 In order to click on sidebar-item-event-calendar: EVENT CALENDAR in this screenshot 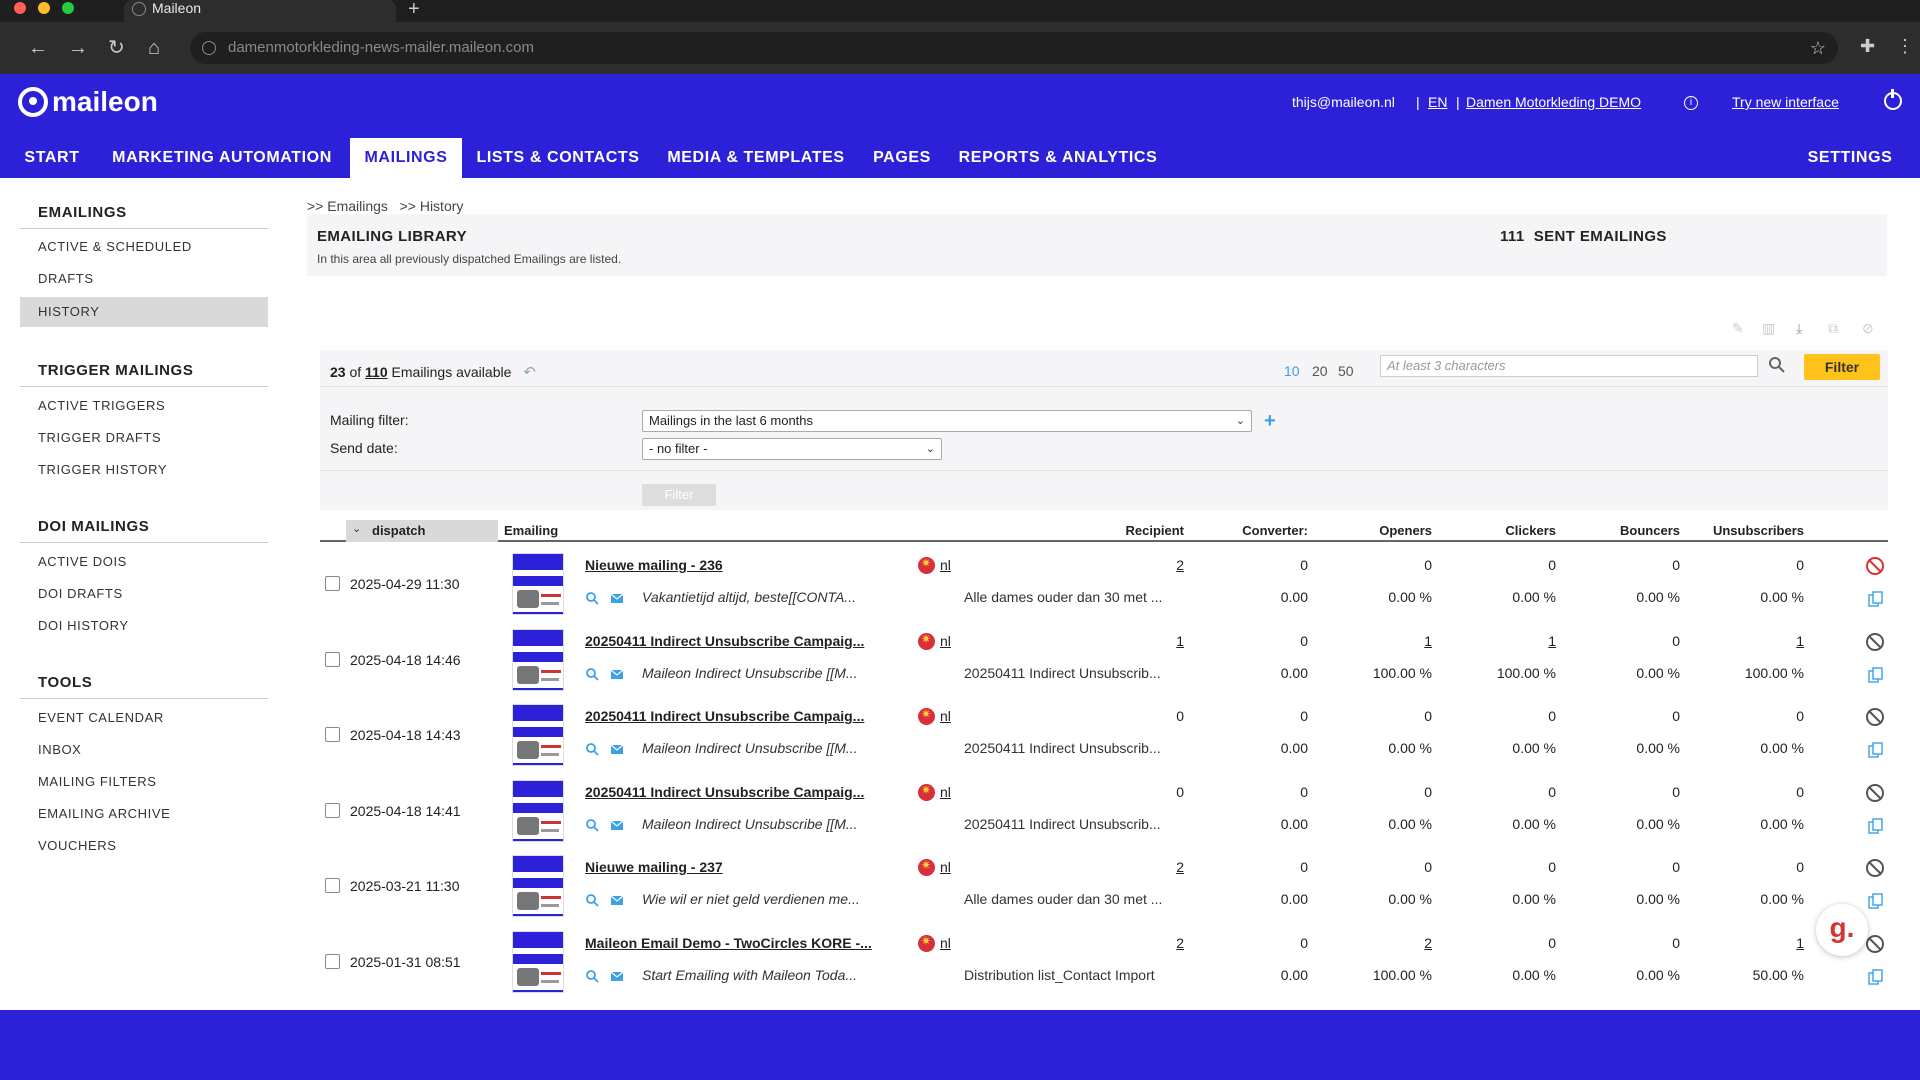, I will do `click(144, 718)`.